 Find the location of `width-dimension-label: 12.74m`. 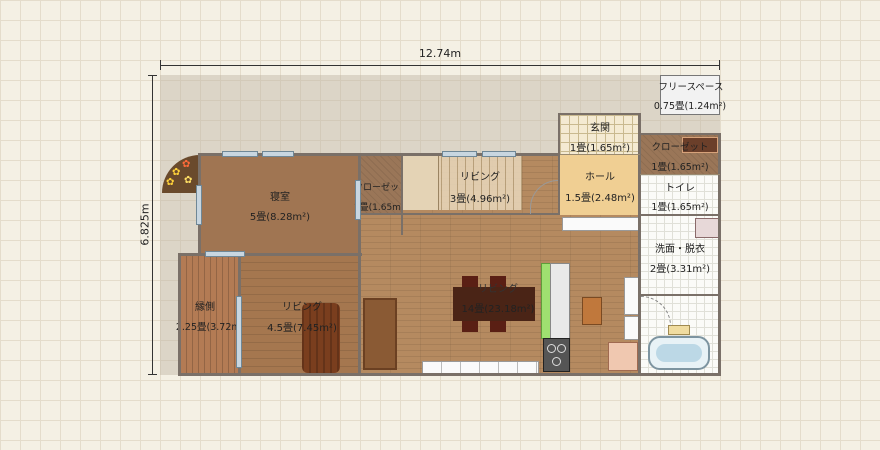

width-dimension-label: 12.74m is located at coordinates (440, 53).